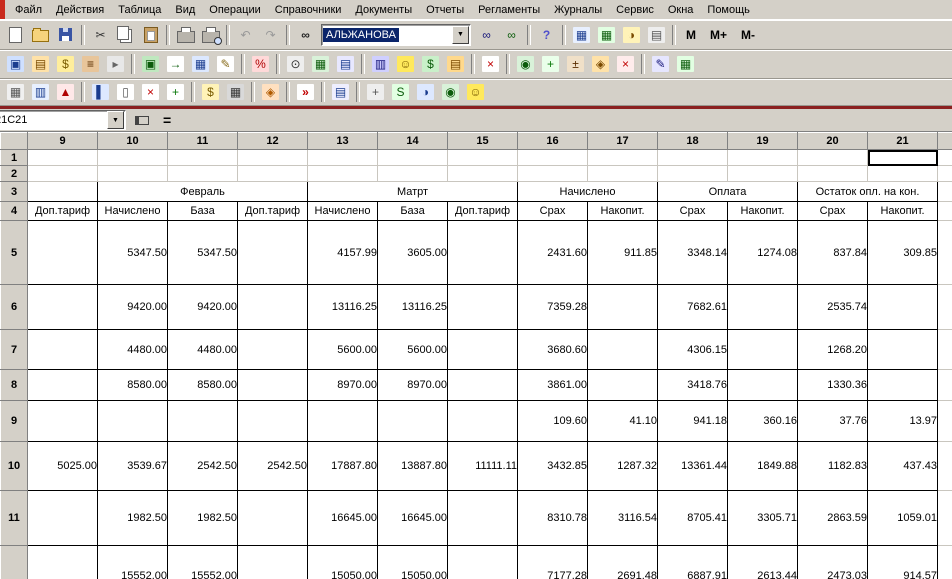  What do you see at coordinates (132, 466) in the screenshot?
I see `grid-cell: 3539.67` at bounding box center [132, 466].